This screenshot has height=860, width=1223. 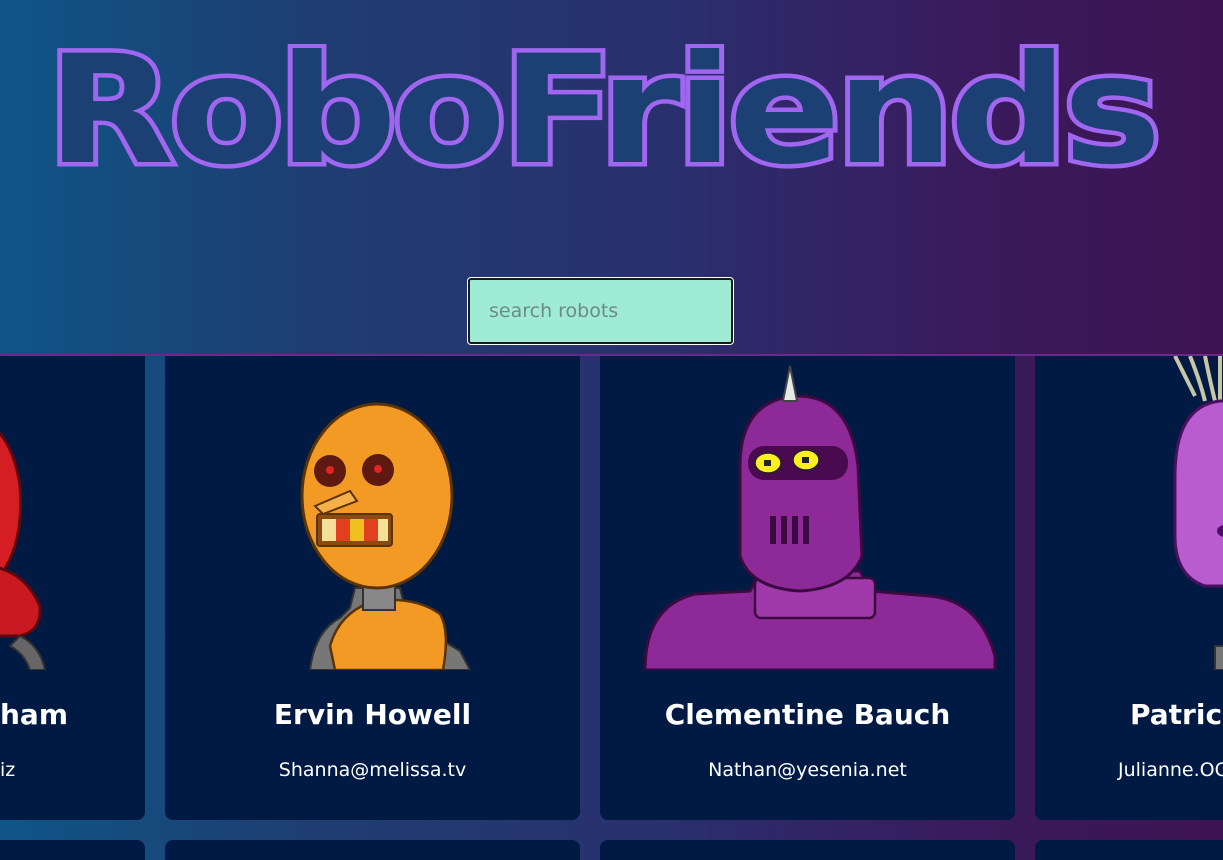 I want to click on app-title: RoboFriends, so click(x=603, y=109).